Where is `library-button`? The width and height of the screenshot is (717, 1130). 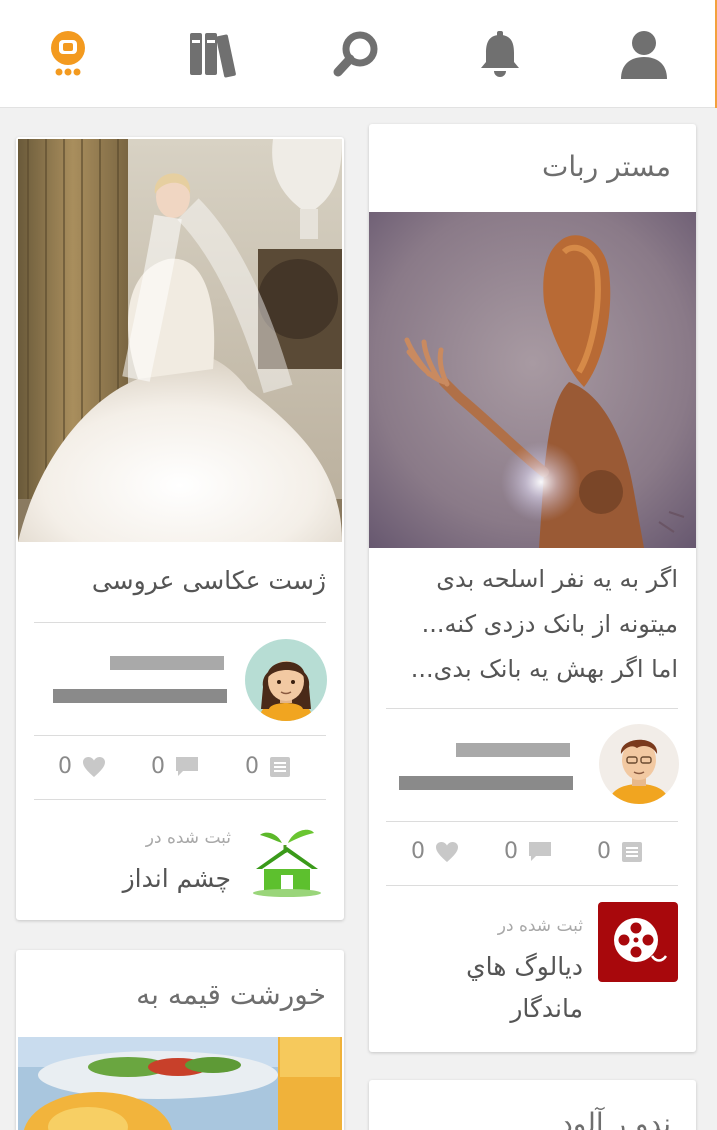 library-button is located at coordinates (212, 54).